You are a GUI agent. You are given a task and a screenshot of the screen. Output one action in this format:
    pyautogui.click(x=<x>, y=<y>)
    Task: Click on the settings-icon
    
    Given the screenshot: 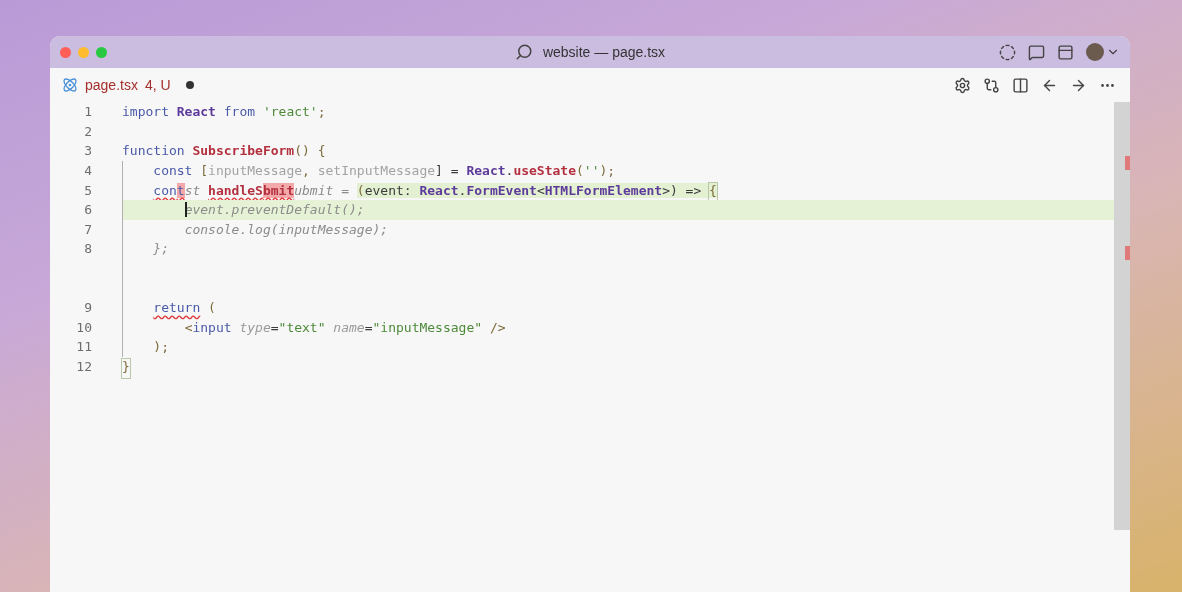 What is the action you would take?
    pyautogui.click(x=962, y=85)
    